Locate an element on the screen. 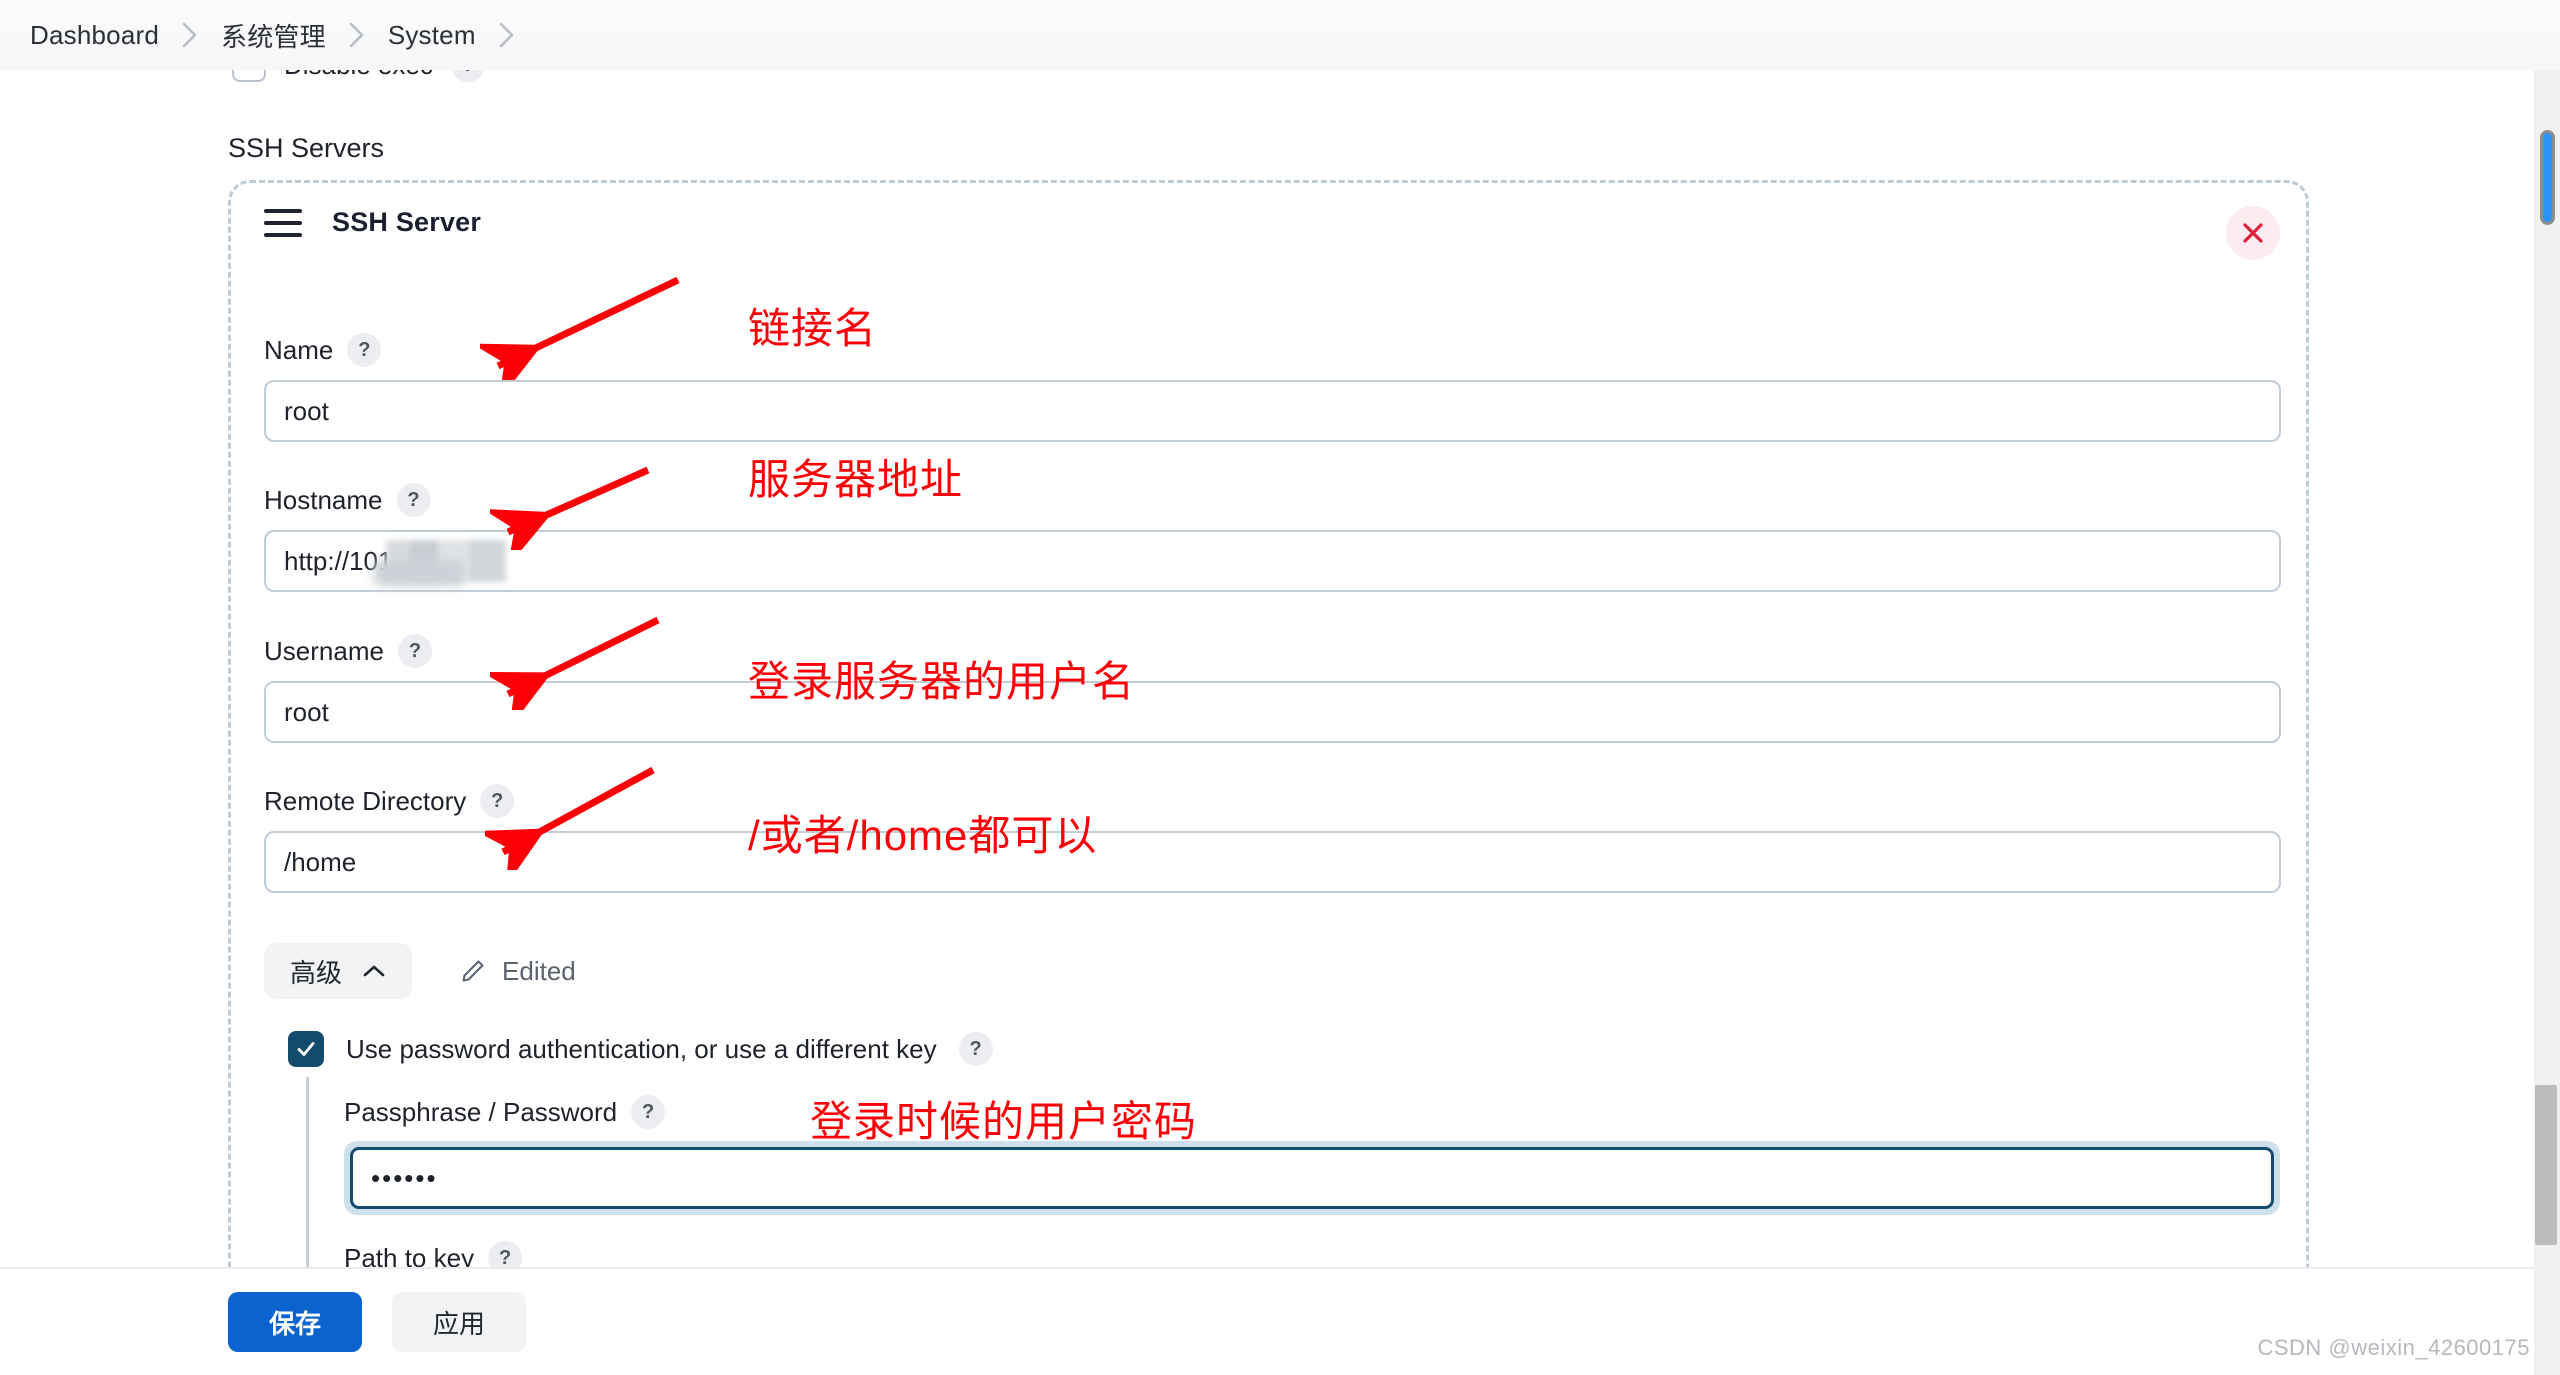 The height and width of the screenshot is (1375, 2560). hamburger-drag-icon is located at coordinates (283, 222).